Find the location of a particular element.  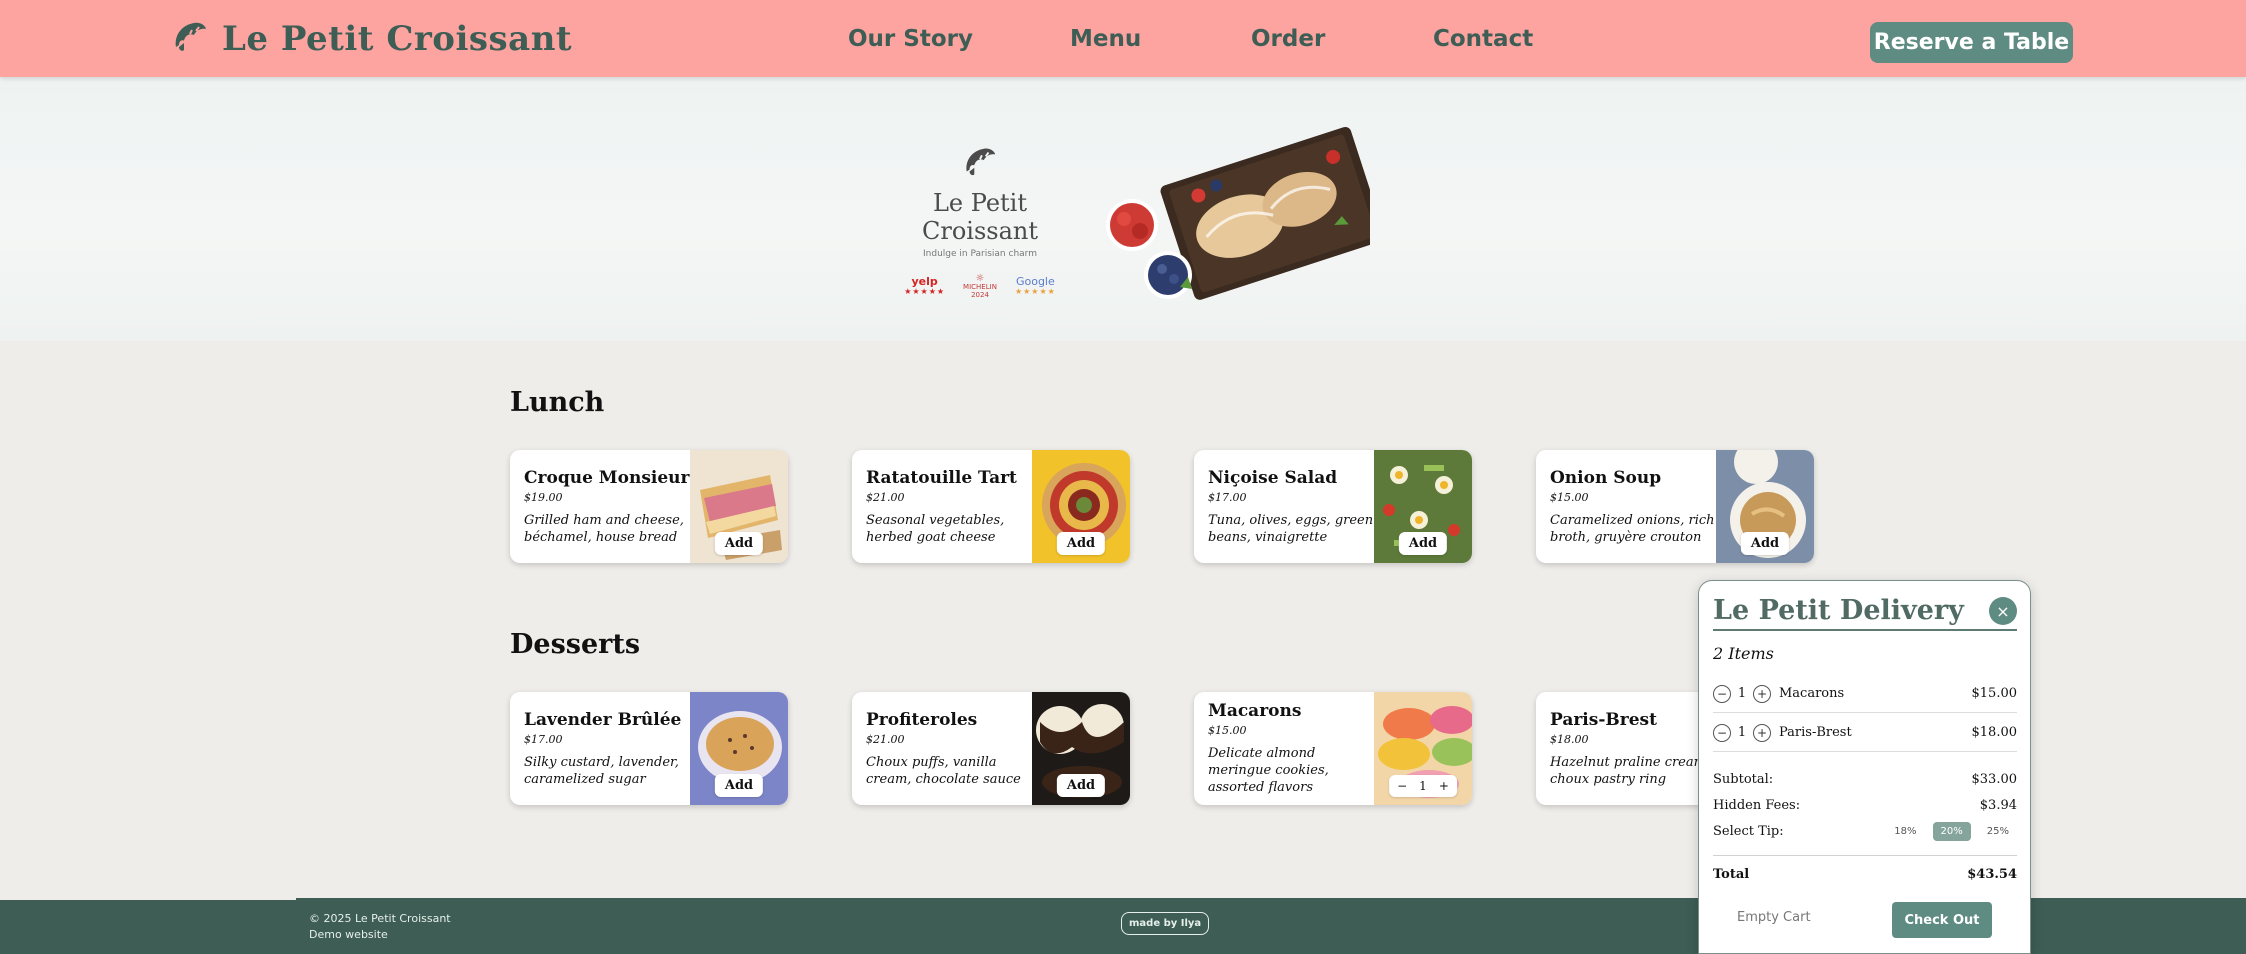

cart-divider is located at coordinates (1865, 855).